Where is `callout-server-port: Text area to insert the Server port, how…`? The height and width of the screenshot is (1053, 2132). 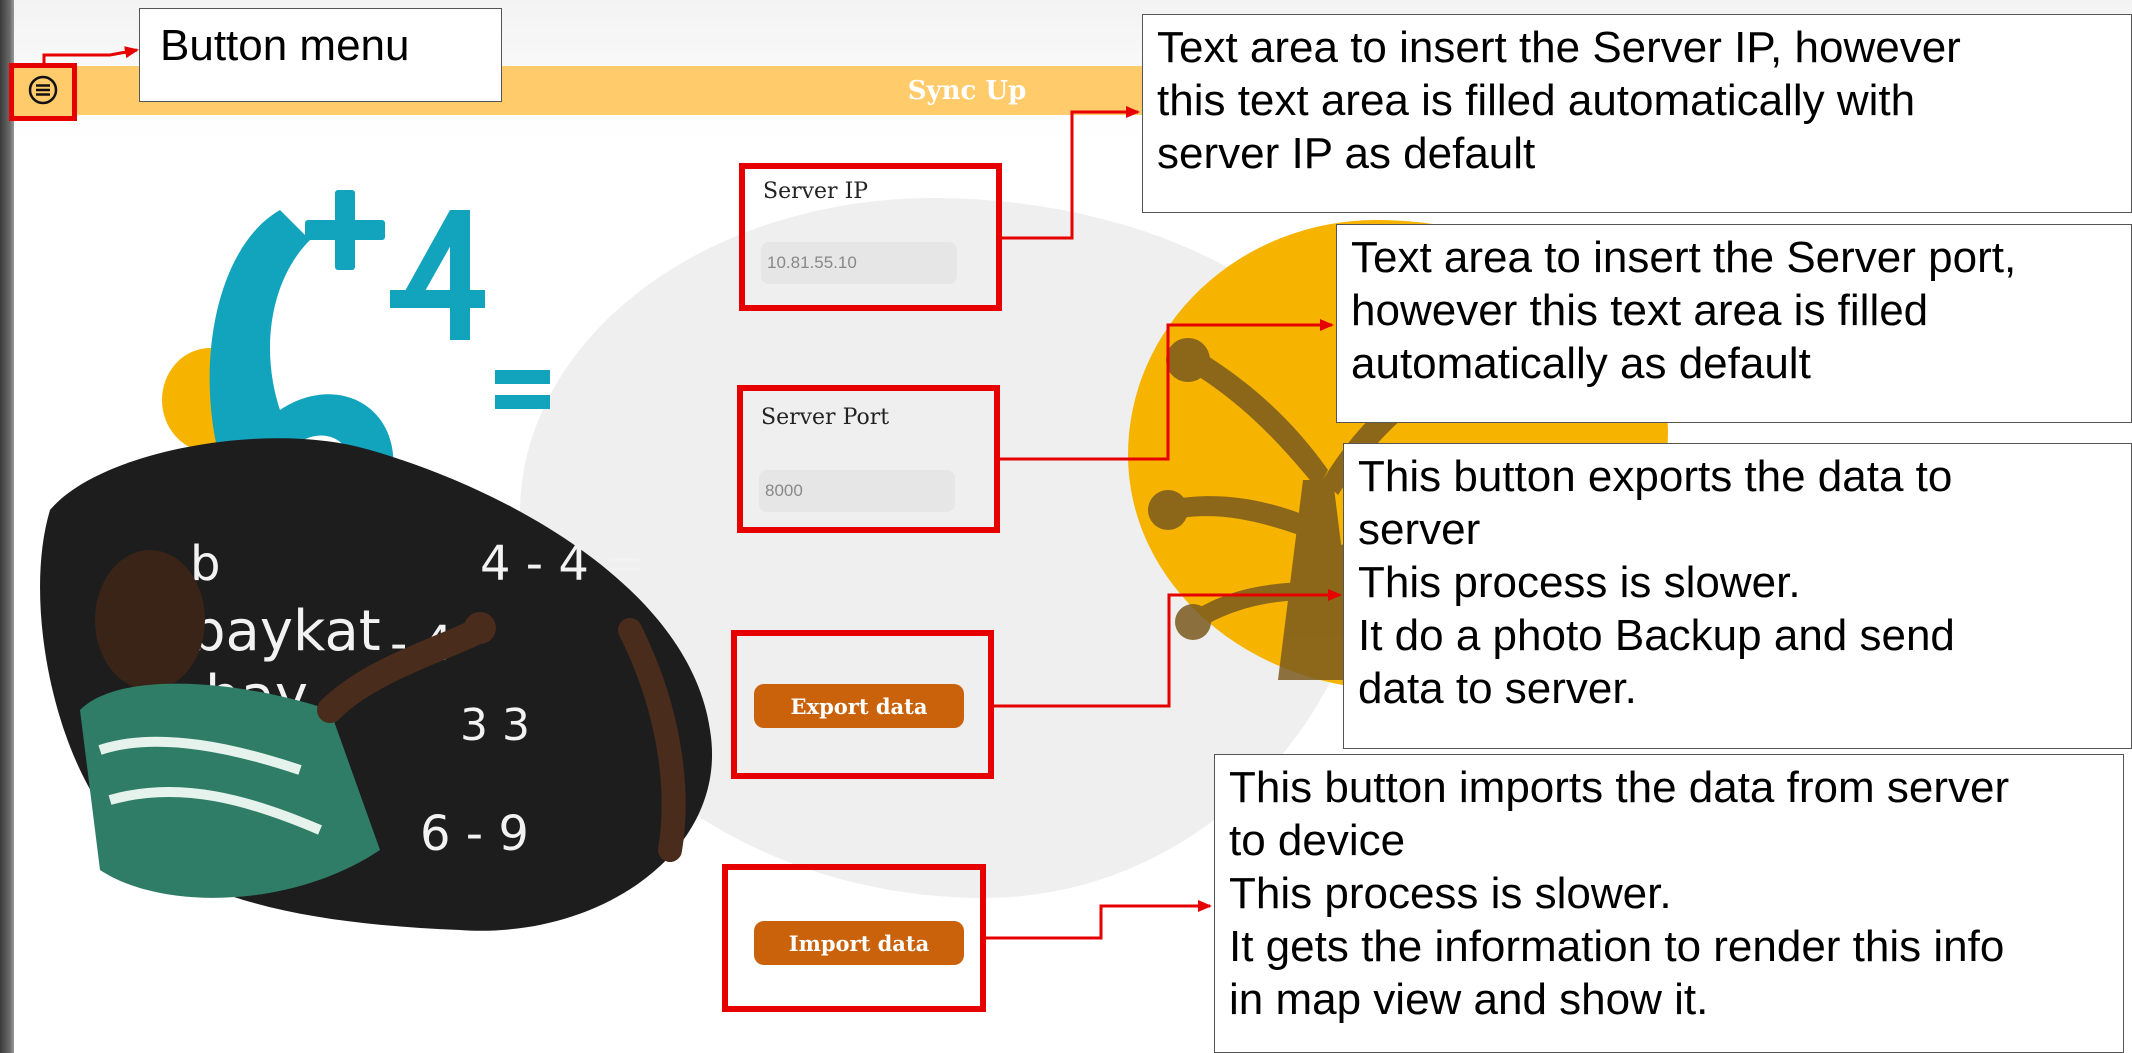 callout-server-port: Text area to insert the Server port, how… is located at coordinates (1734, 323).